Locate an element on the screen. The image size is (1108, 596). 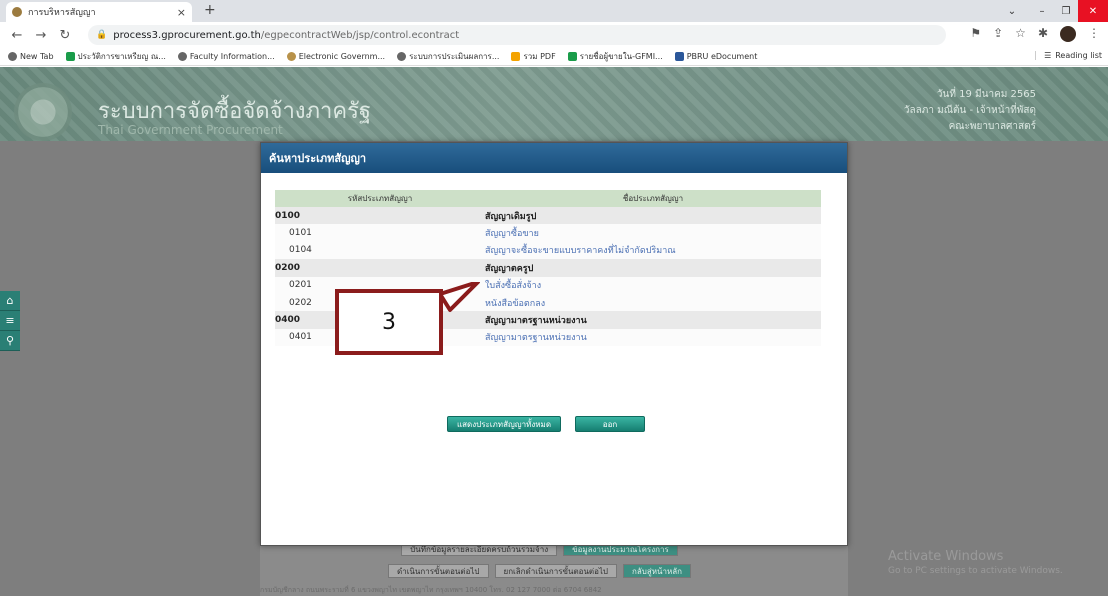
tab-close-icon: × is located at coordinates (181, 12).